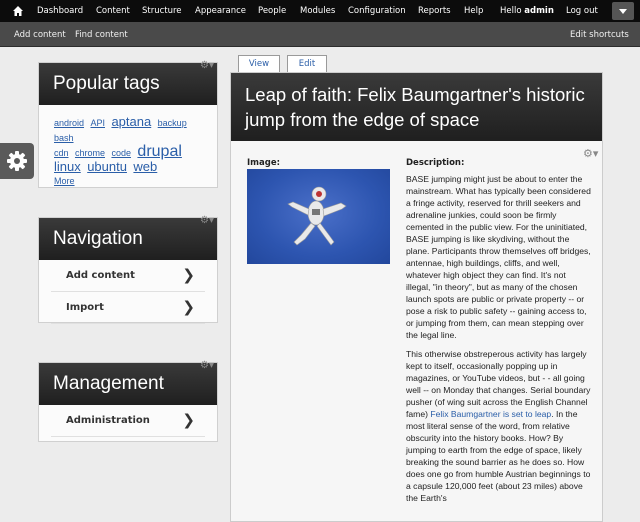 The width and height of the screenshot is (640, 522). Describe the element at coordinates (108, 383) in the screenshot. I see `management-heading: Management` at that location.